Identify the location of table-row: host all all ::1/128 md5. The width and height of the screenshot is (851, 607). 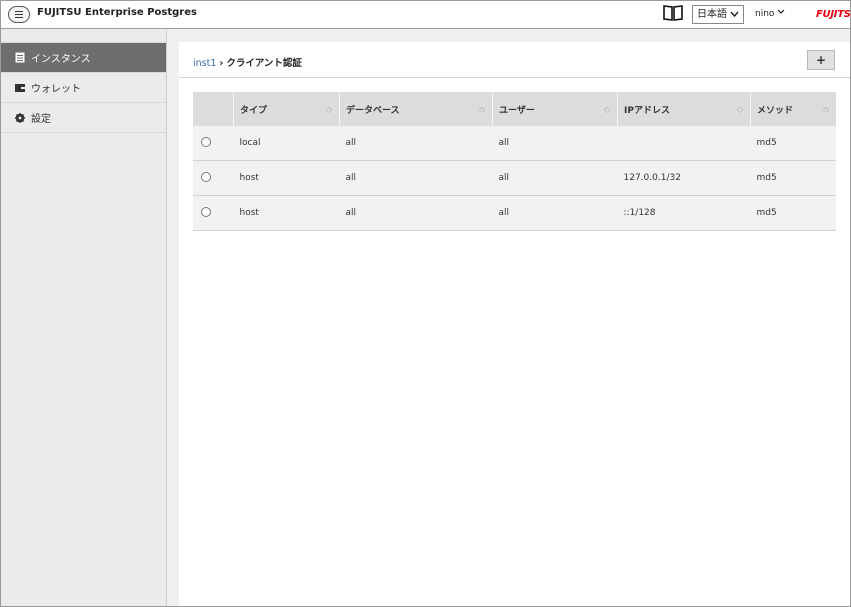
(514, 213).